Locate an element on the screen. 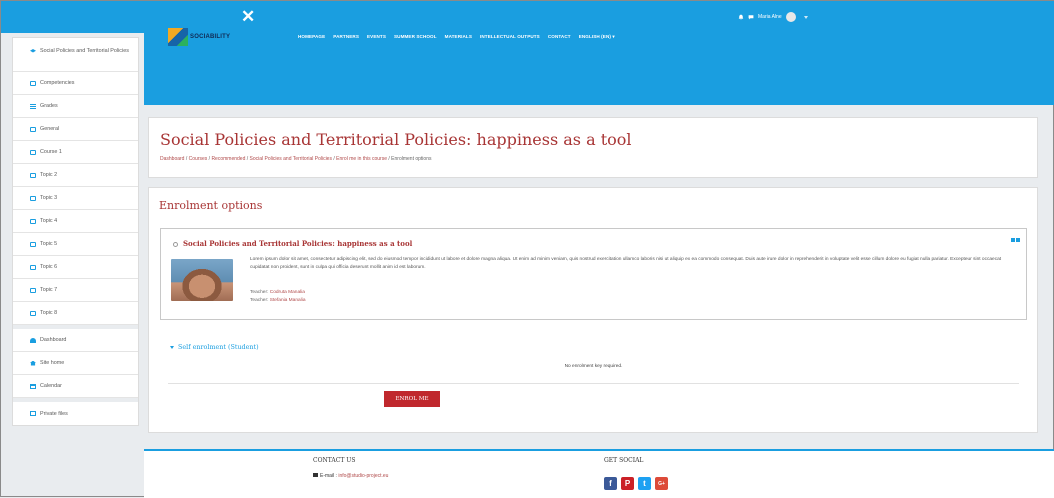 This screenshot has height=498, width=1054. nav-homepage: HOMEPAGE is located at coordinates (311, 37).